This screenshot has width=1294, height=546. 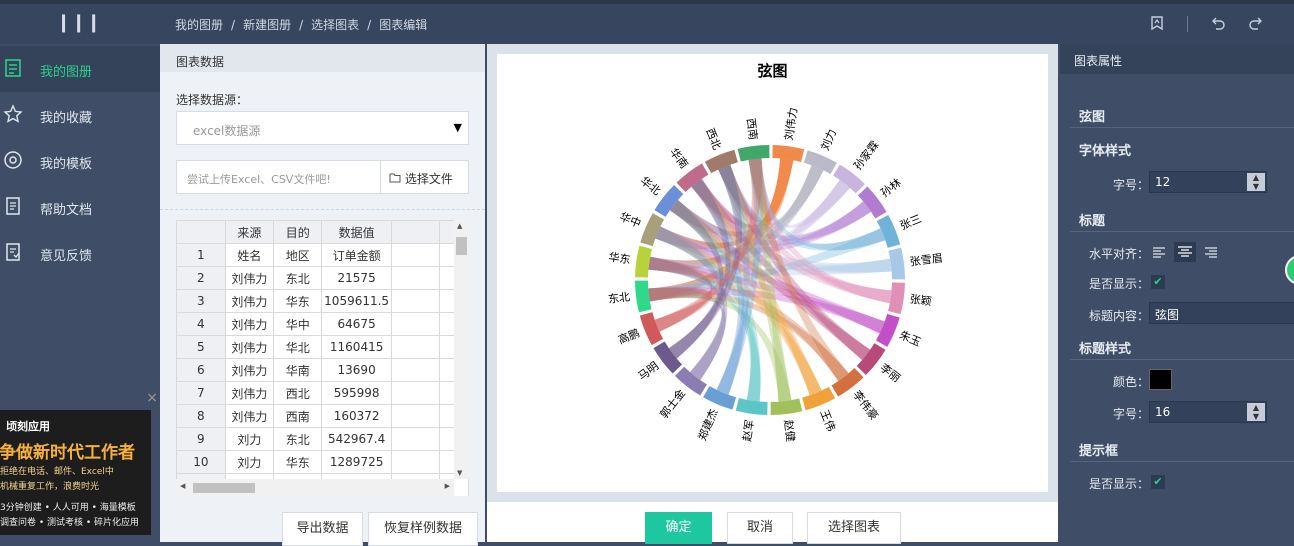 I want to click on tooltip-show-checkbox: ✔, so click(x=1158, y=482).